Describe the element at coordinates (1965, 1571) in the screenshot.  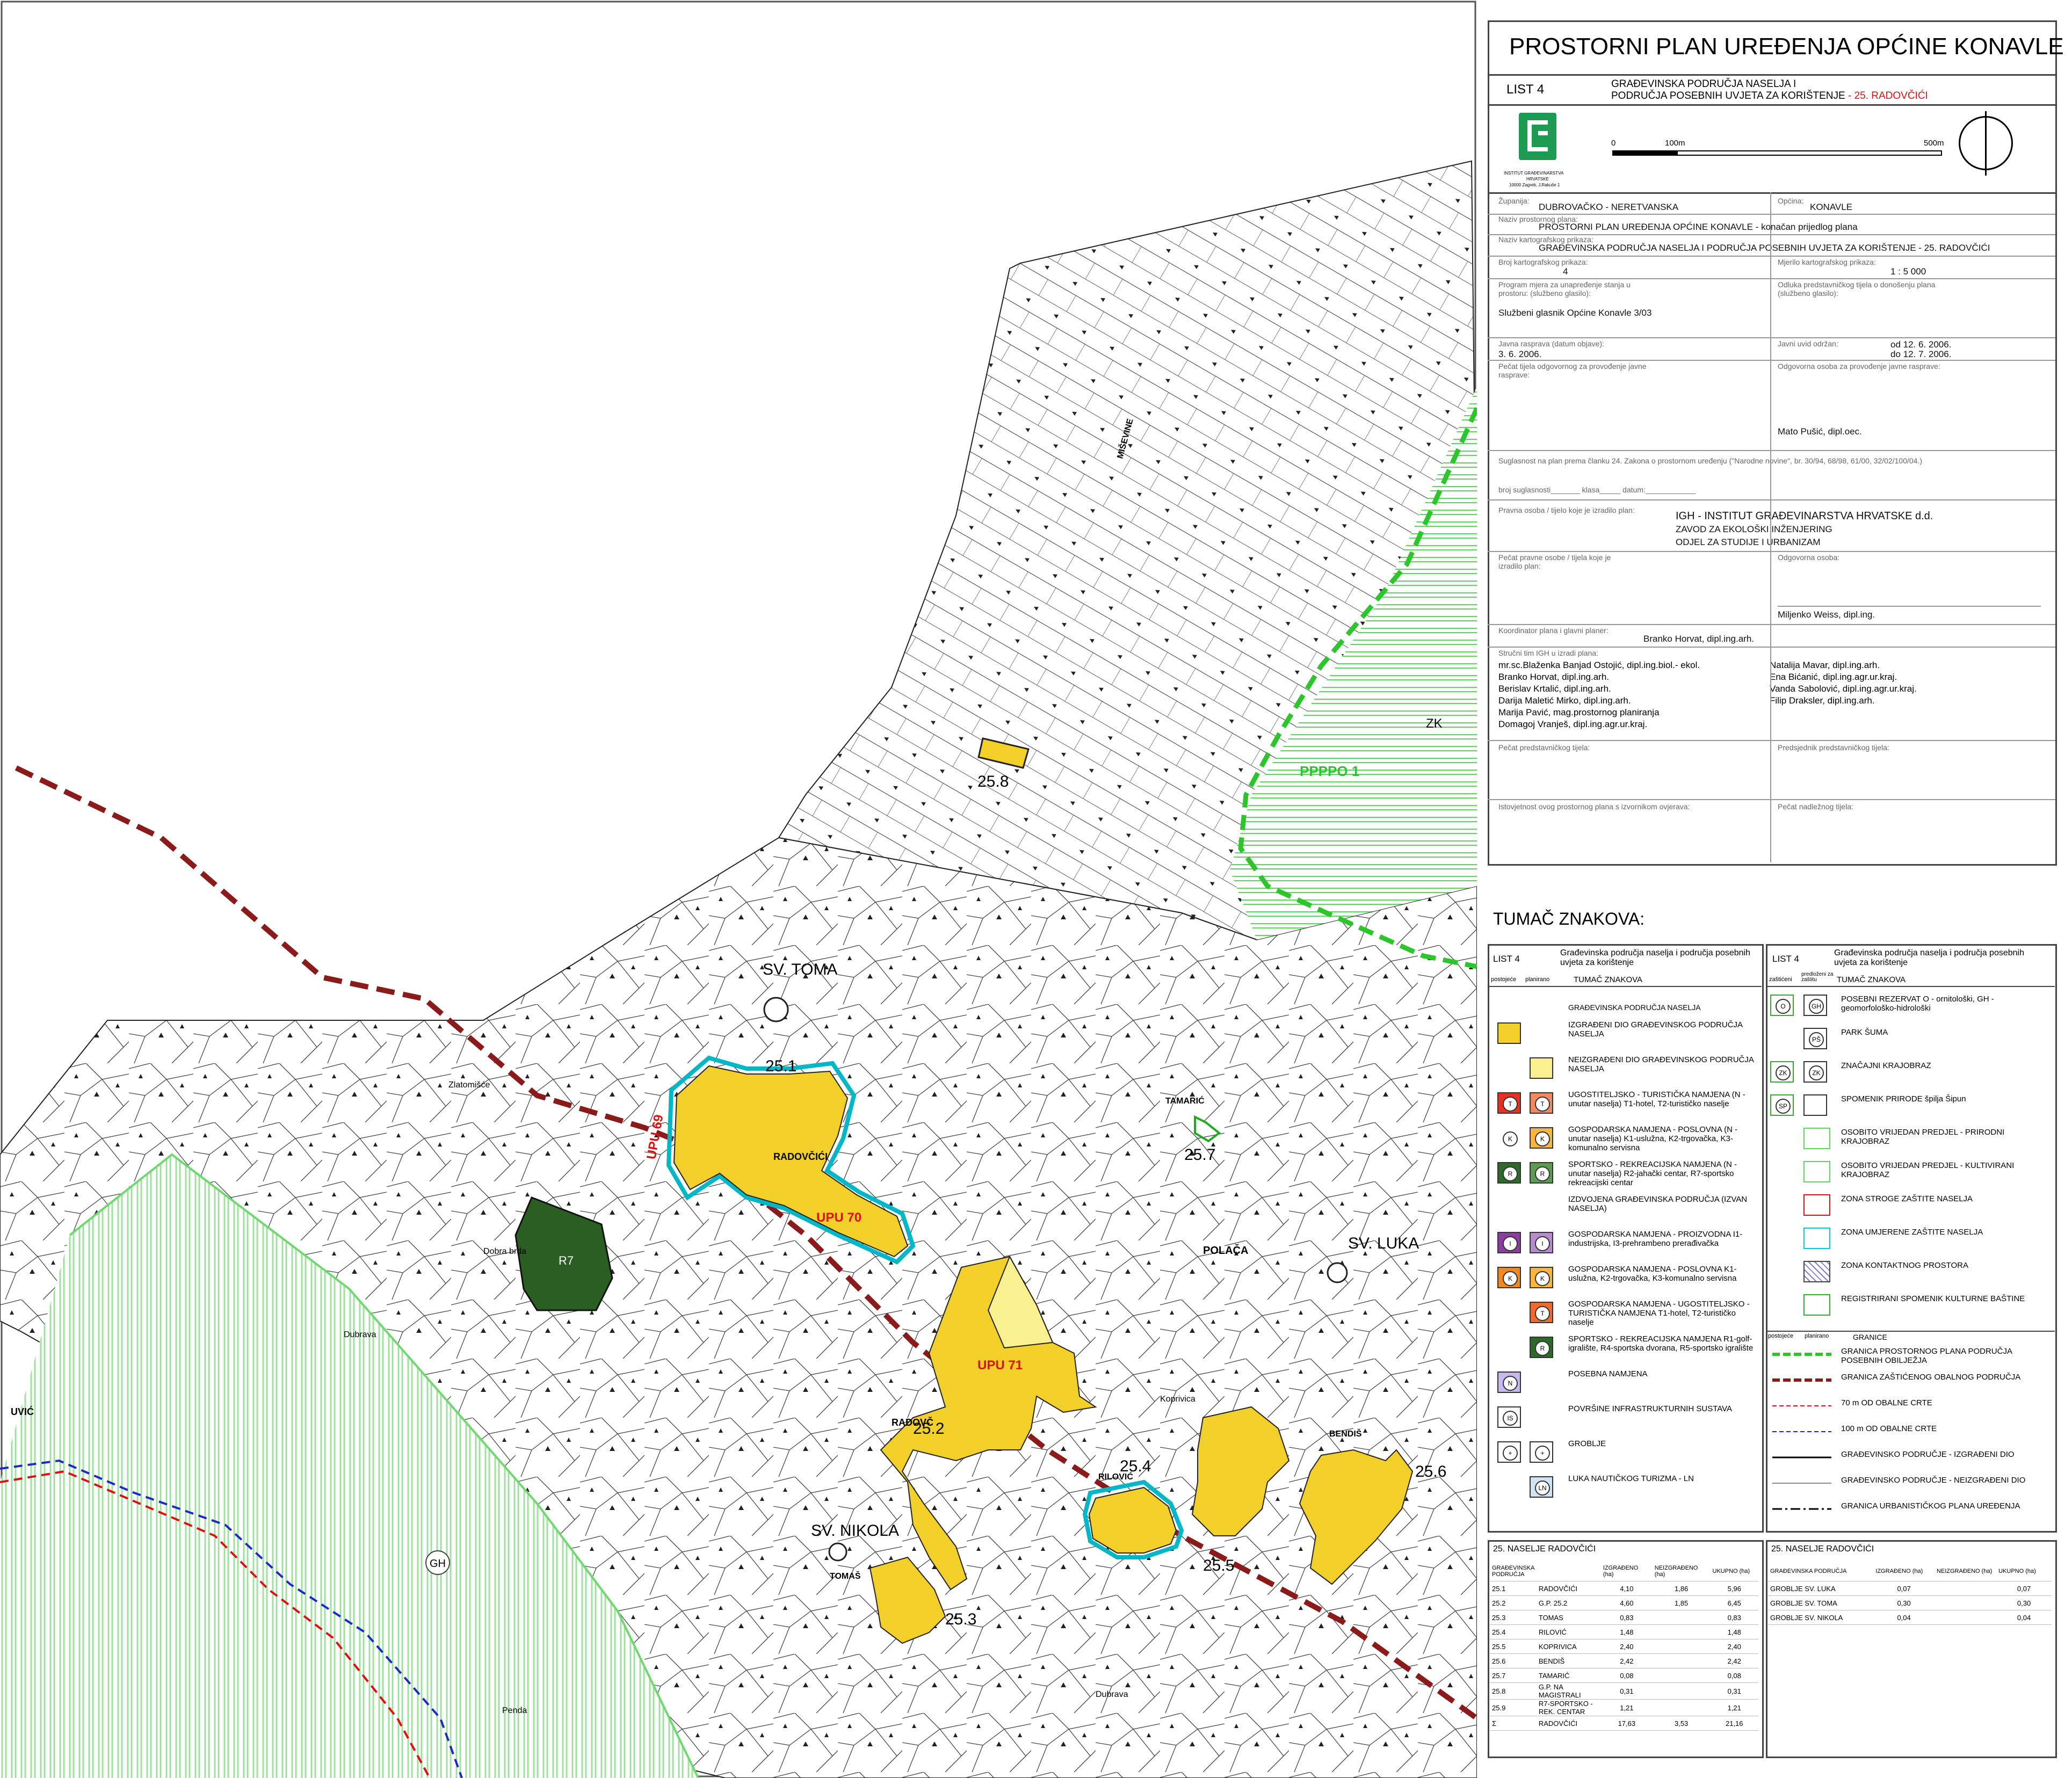
I see `table-header-cell: NEIZGRAĐENO (ha)` at that location.